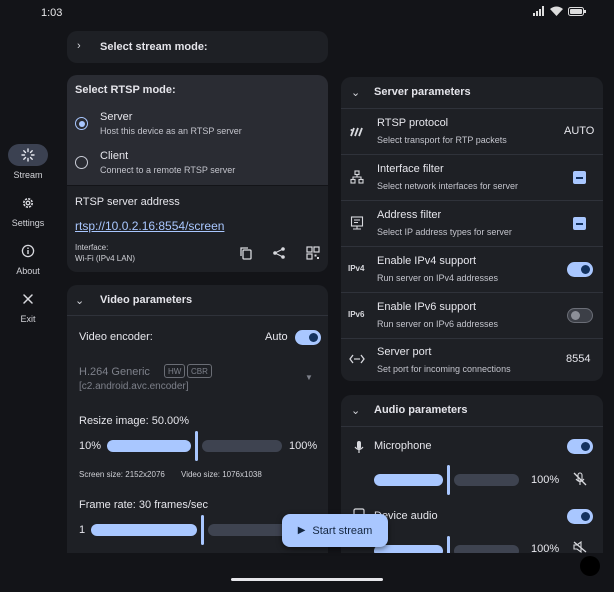  What do you see at coordinates (556, 11) in the screenshot?
I see `wifi-icon` at bounding box center [556, 11].